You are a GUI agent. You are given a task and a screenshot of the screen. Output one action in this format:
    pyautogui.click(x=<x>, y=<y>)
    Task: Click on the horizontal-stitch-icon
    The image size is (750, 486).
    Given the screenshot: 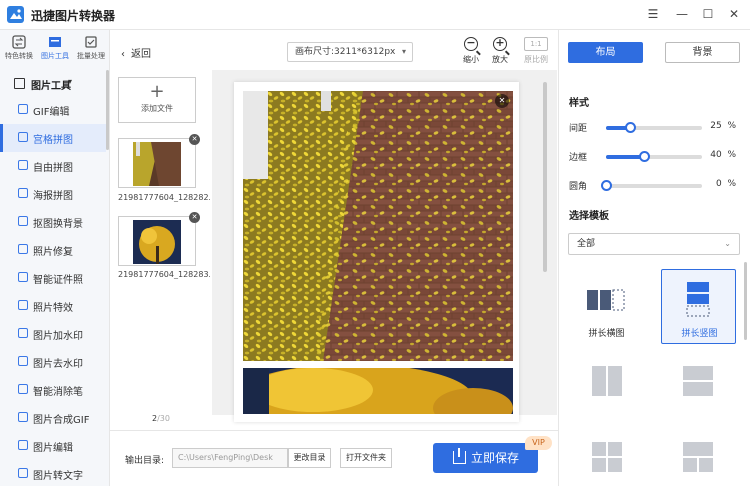 What is the action you would take?
    pyautogui.click(x=606, y=300)
    